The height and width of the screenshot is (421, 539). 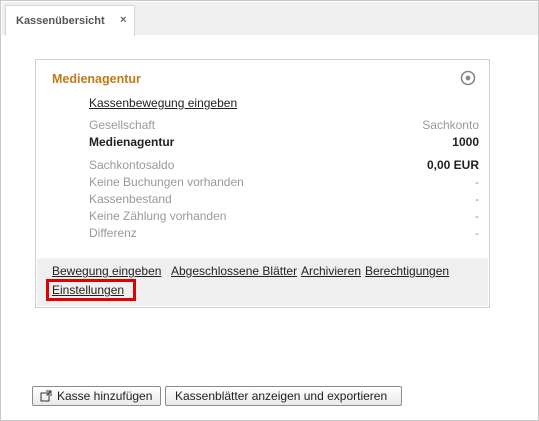 I want to click on add-cash-register-label: Kasse hinzufügen, so click(x=105, y=396).